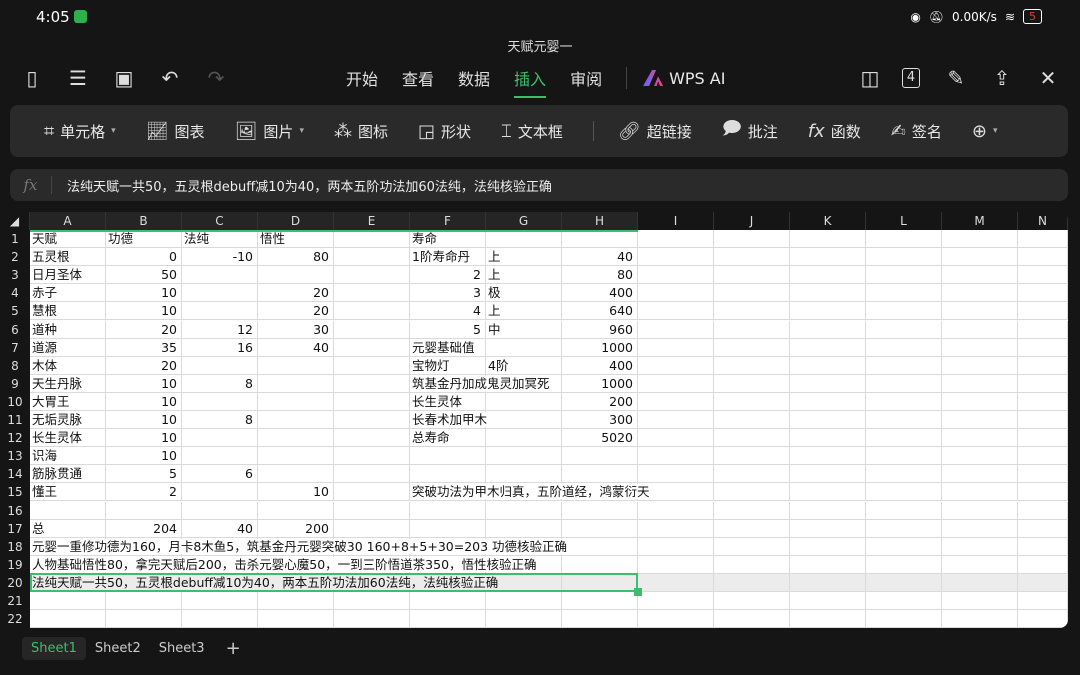 The height and width of the screenshot is (675, 1080). What do you see at coordinates (985, 131) in the screenshot?
I see `more-button: ⊕ ▾` at bounding box center [985, 131].